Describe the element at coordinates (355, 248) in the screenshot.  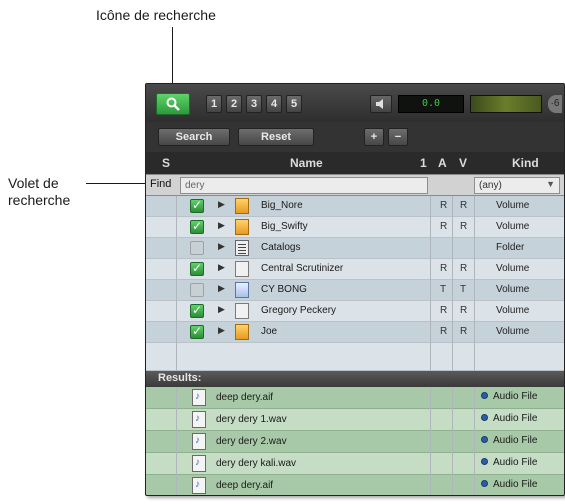
I see `table-row: ▶ Catalogs Folder` at that location.